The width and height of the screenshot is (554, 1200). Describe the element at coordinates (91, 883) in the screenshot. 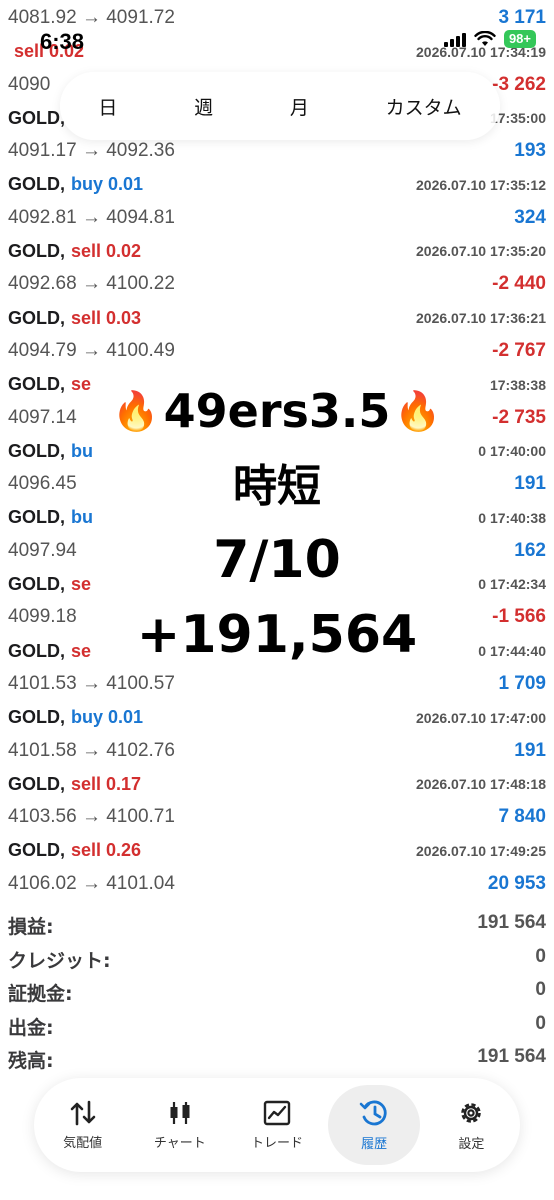

I see `deal-prices: 4106.02 → 4101.04` at that location.